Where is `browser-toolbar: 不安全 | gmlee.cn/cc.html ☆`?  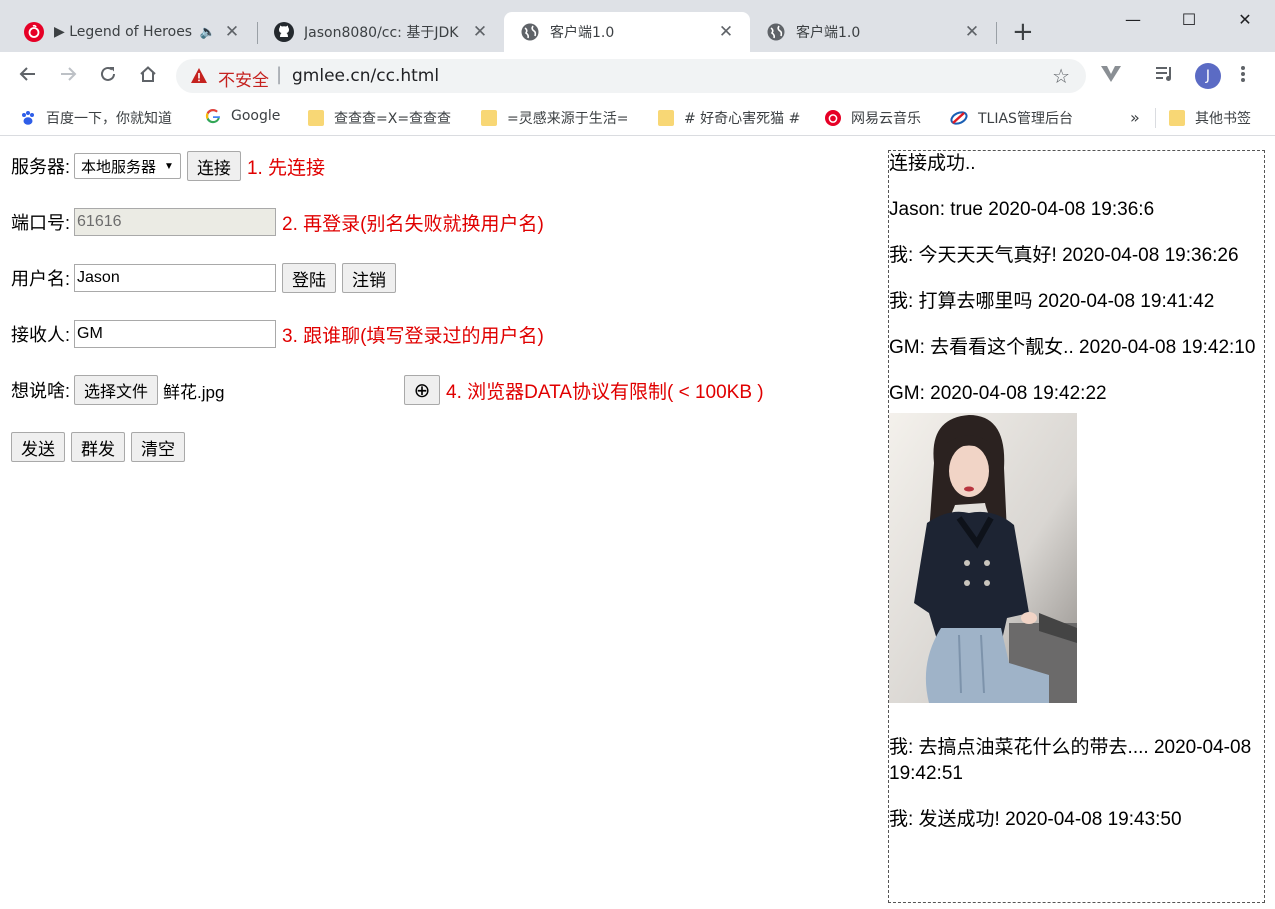 browser-toolbar: 不安全 | gmlee.cn/cc.html ☆ is located at coordinates (637, 76).